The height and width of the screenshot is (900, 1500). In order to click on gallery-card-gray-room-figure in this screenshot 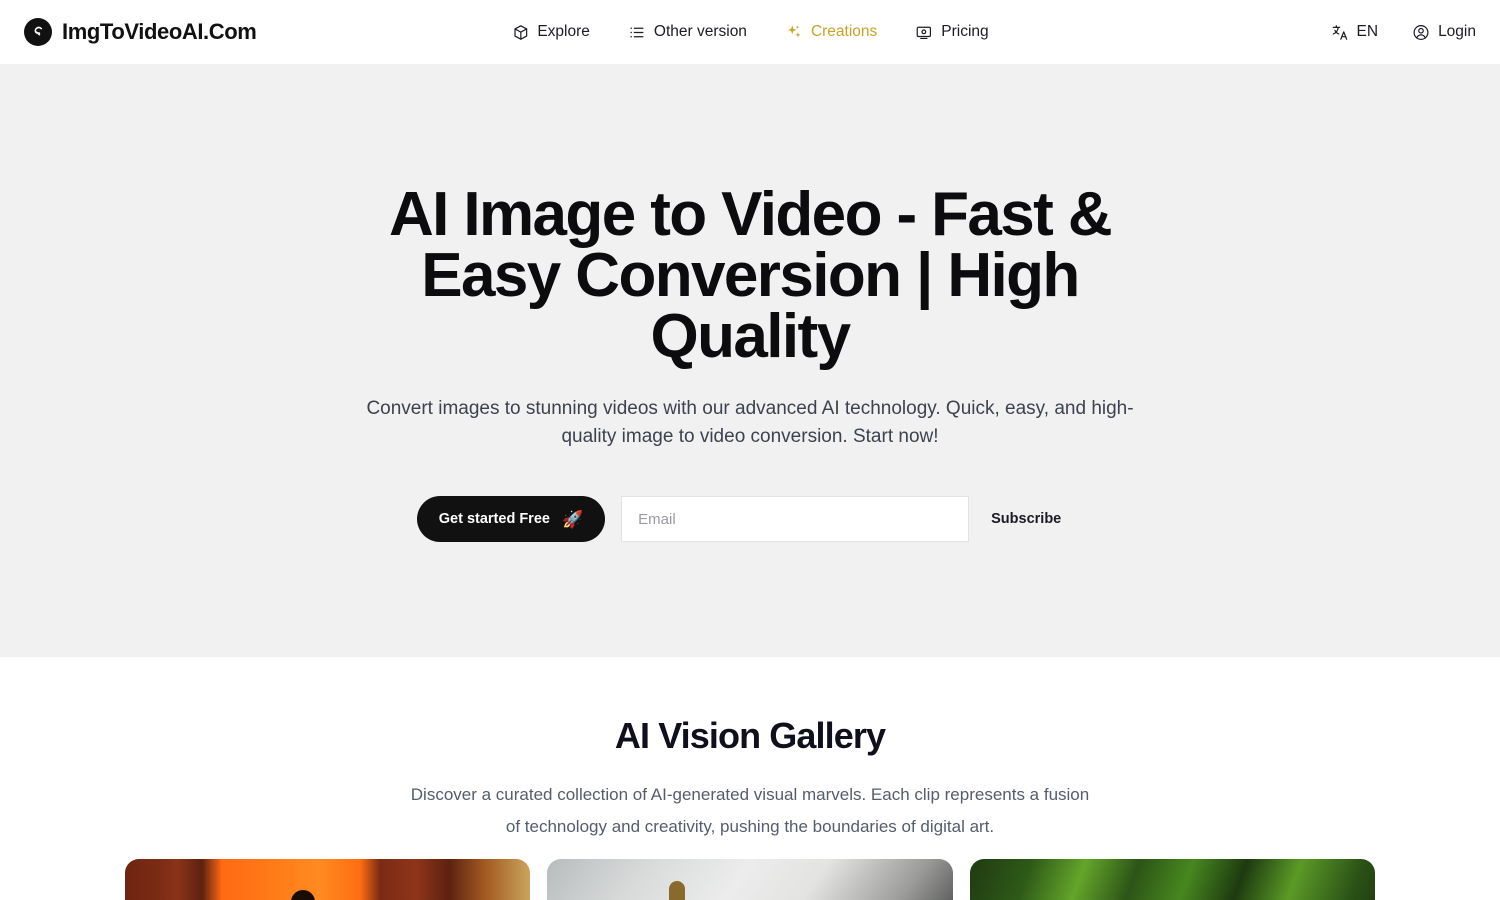, I will do `click(750, 879)`.